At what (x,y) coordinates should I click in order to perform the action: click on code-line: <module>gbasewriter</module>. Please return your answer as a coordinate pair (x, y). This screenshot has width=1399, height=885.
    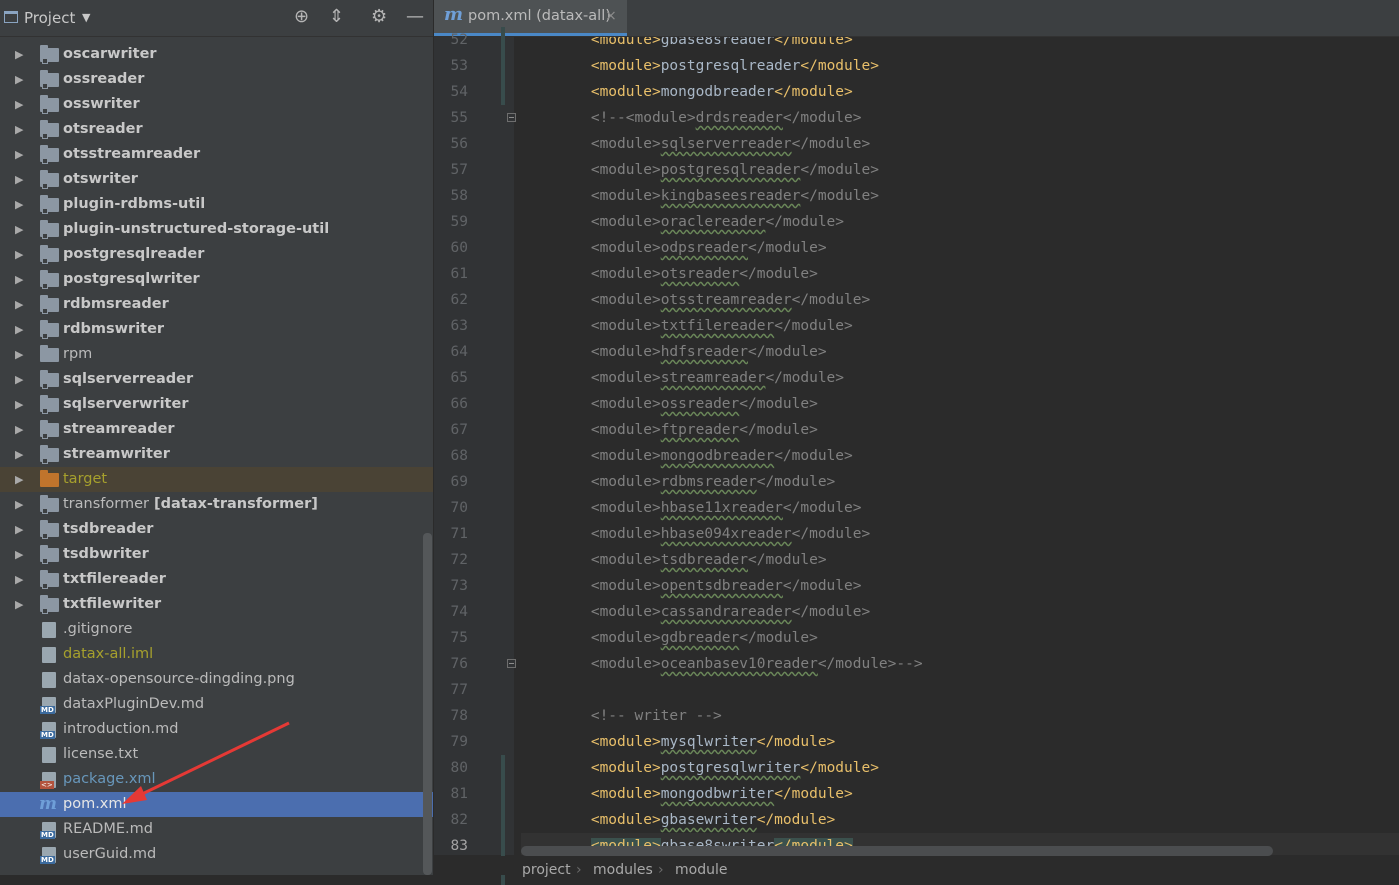
    Looking at the image, I should click on (960, 820).